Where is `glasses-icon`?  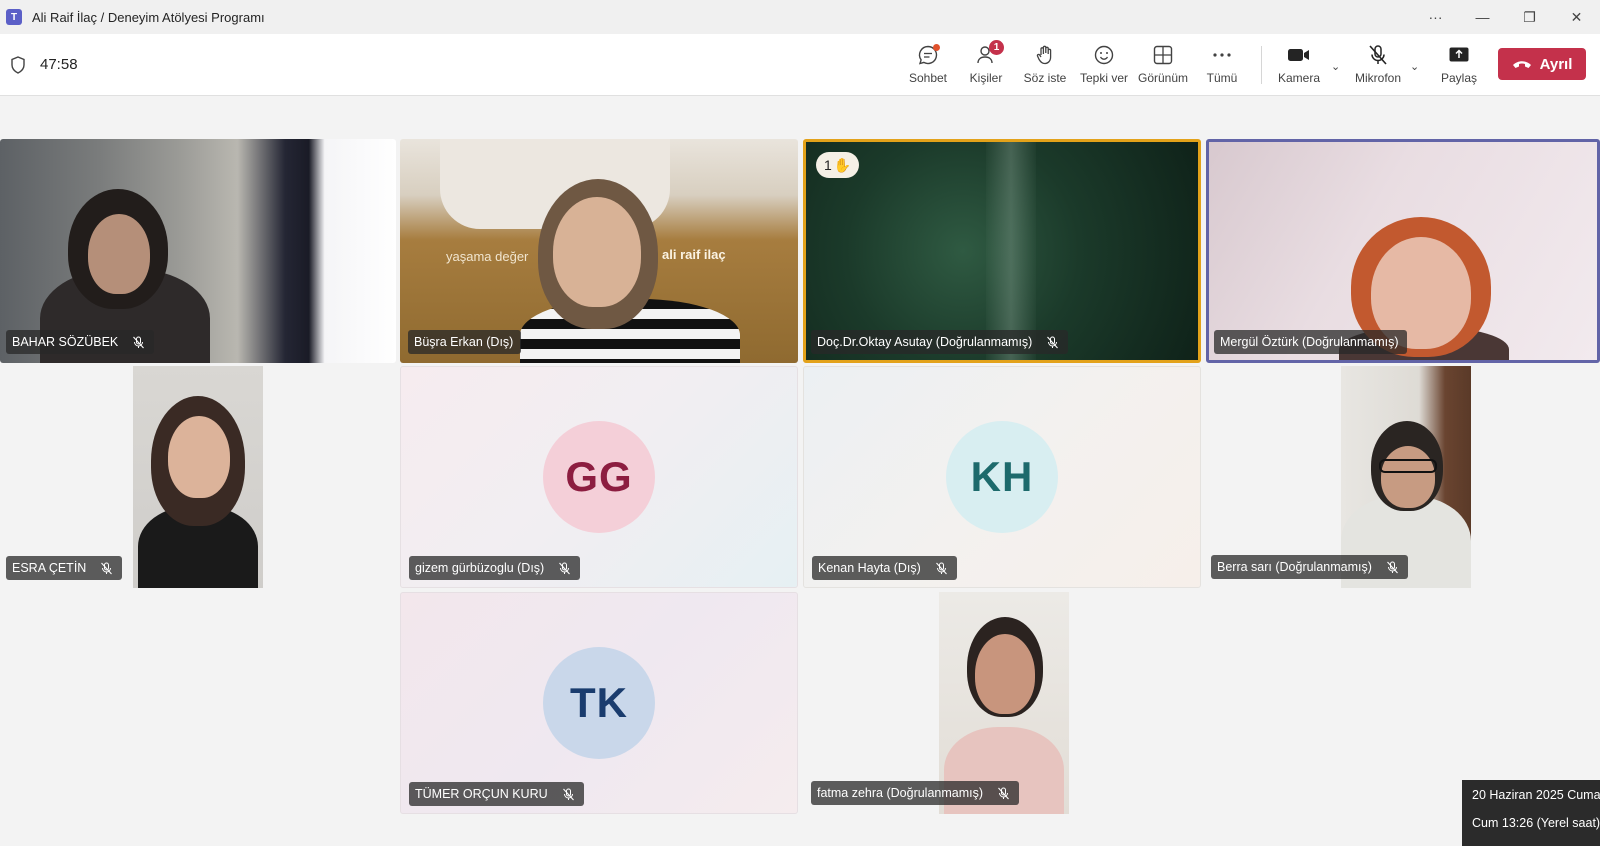
glasses-icon is located at coordinates (1408, 466).